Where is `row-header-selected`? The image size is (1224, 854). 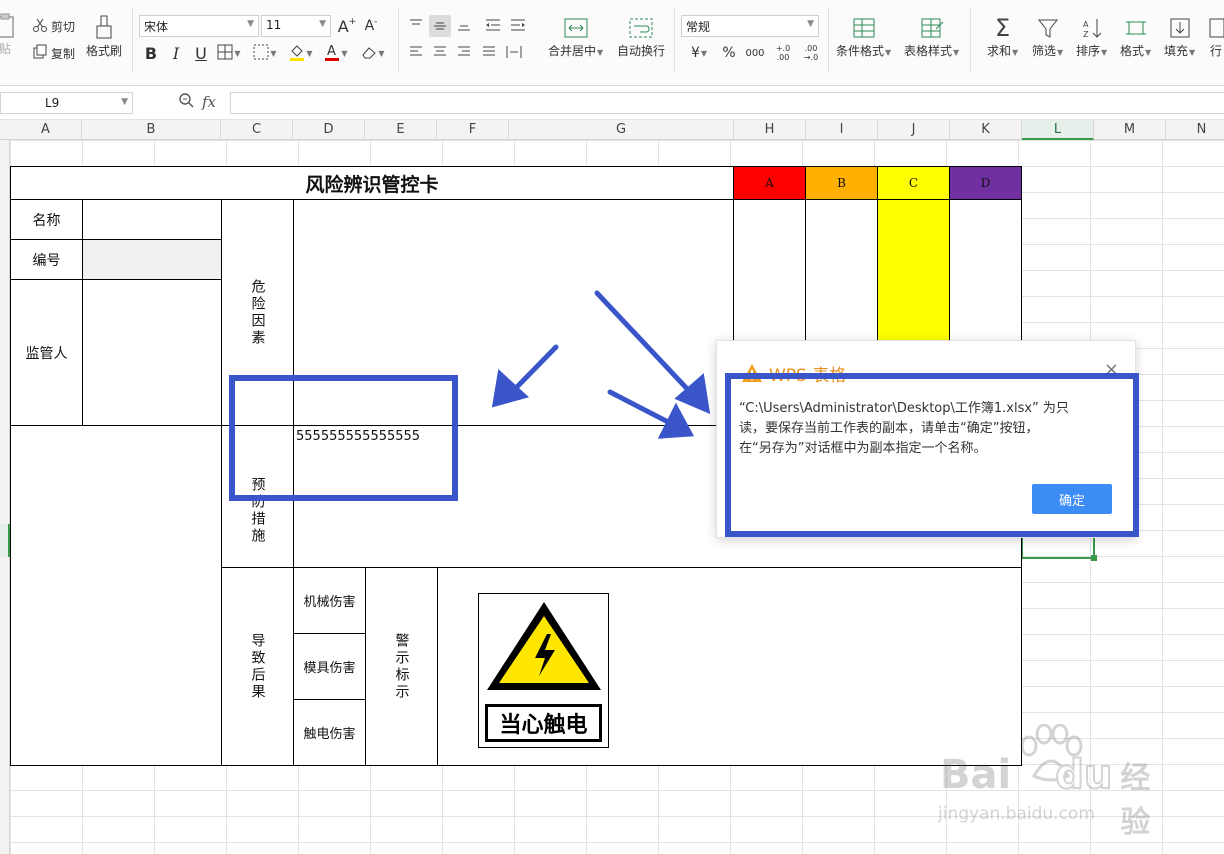 row-header-selected is located at coordinates (5, 540).